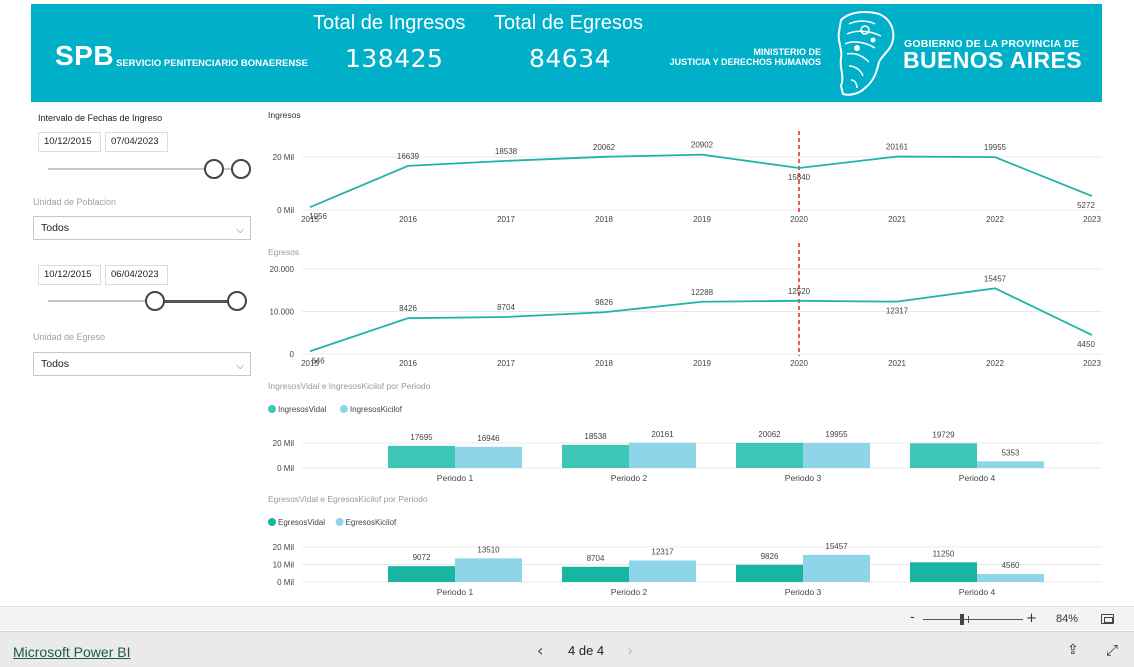 The image size is (1134, 667). Describe the element at coordinates (292, 354) in the screenshot. I see `y-tick-label: 0` at that location.